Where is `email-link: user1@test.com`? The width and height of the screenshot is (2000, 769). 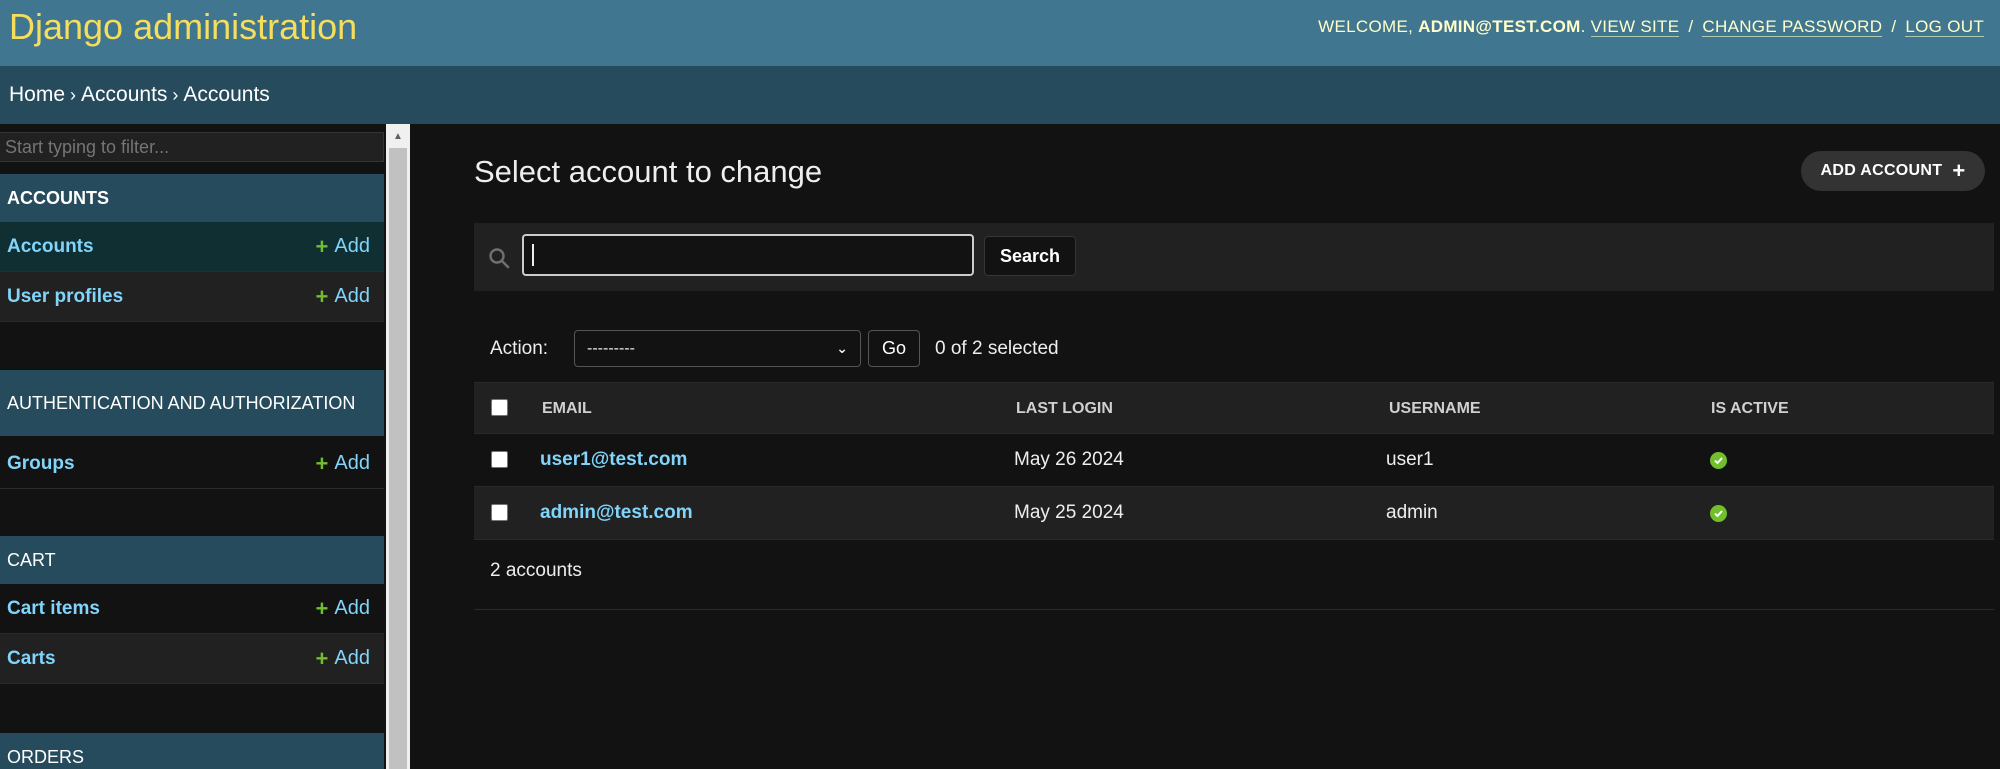 email-link: user1@test.com is located at coordinates (613, 460).